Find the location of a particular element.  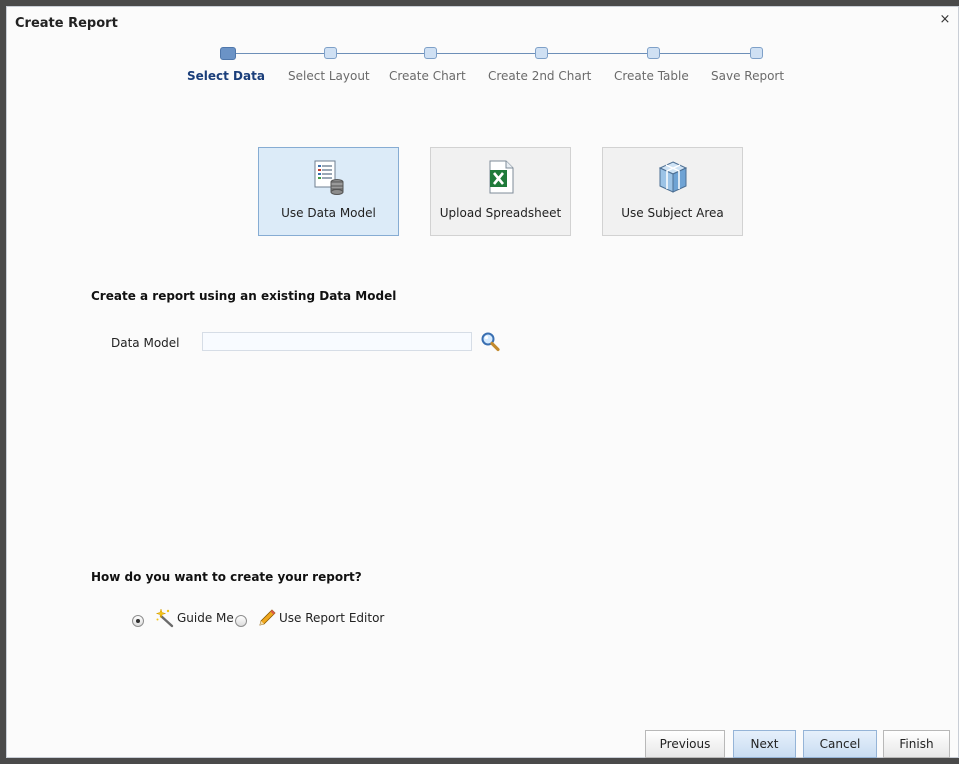

data-model-input is located at coordinates (337, 341).